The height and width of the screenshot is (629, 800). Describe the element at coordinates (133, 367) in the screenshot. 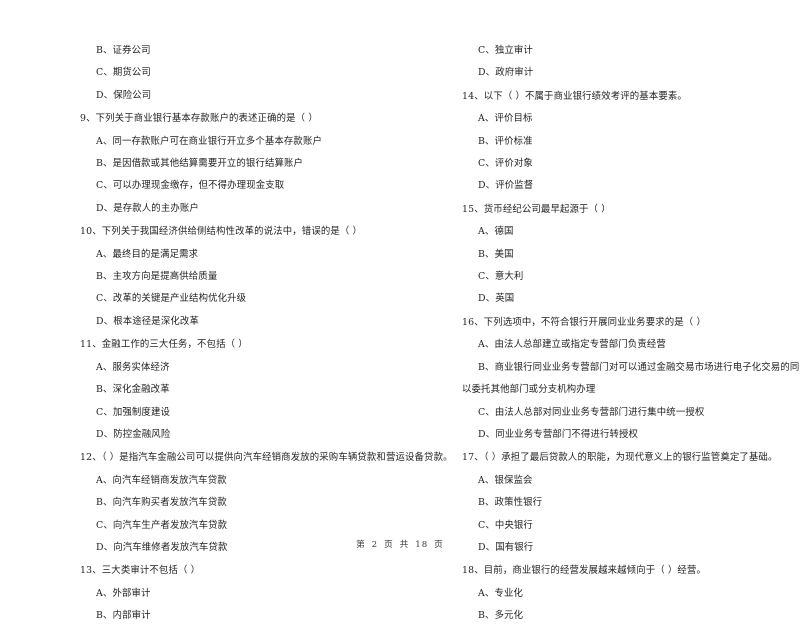

I see `option-item: A、服务实体经济` at that location.